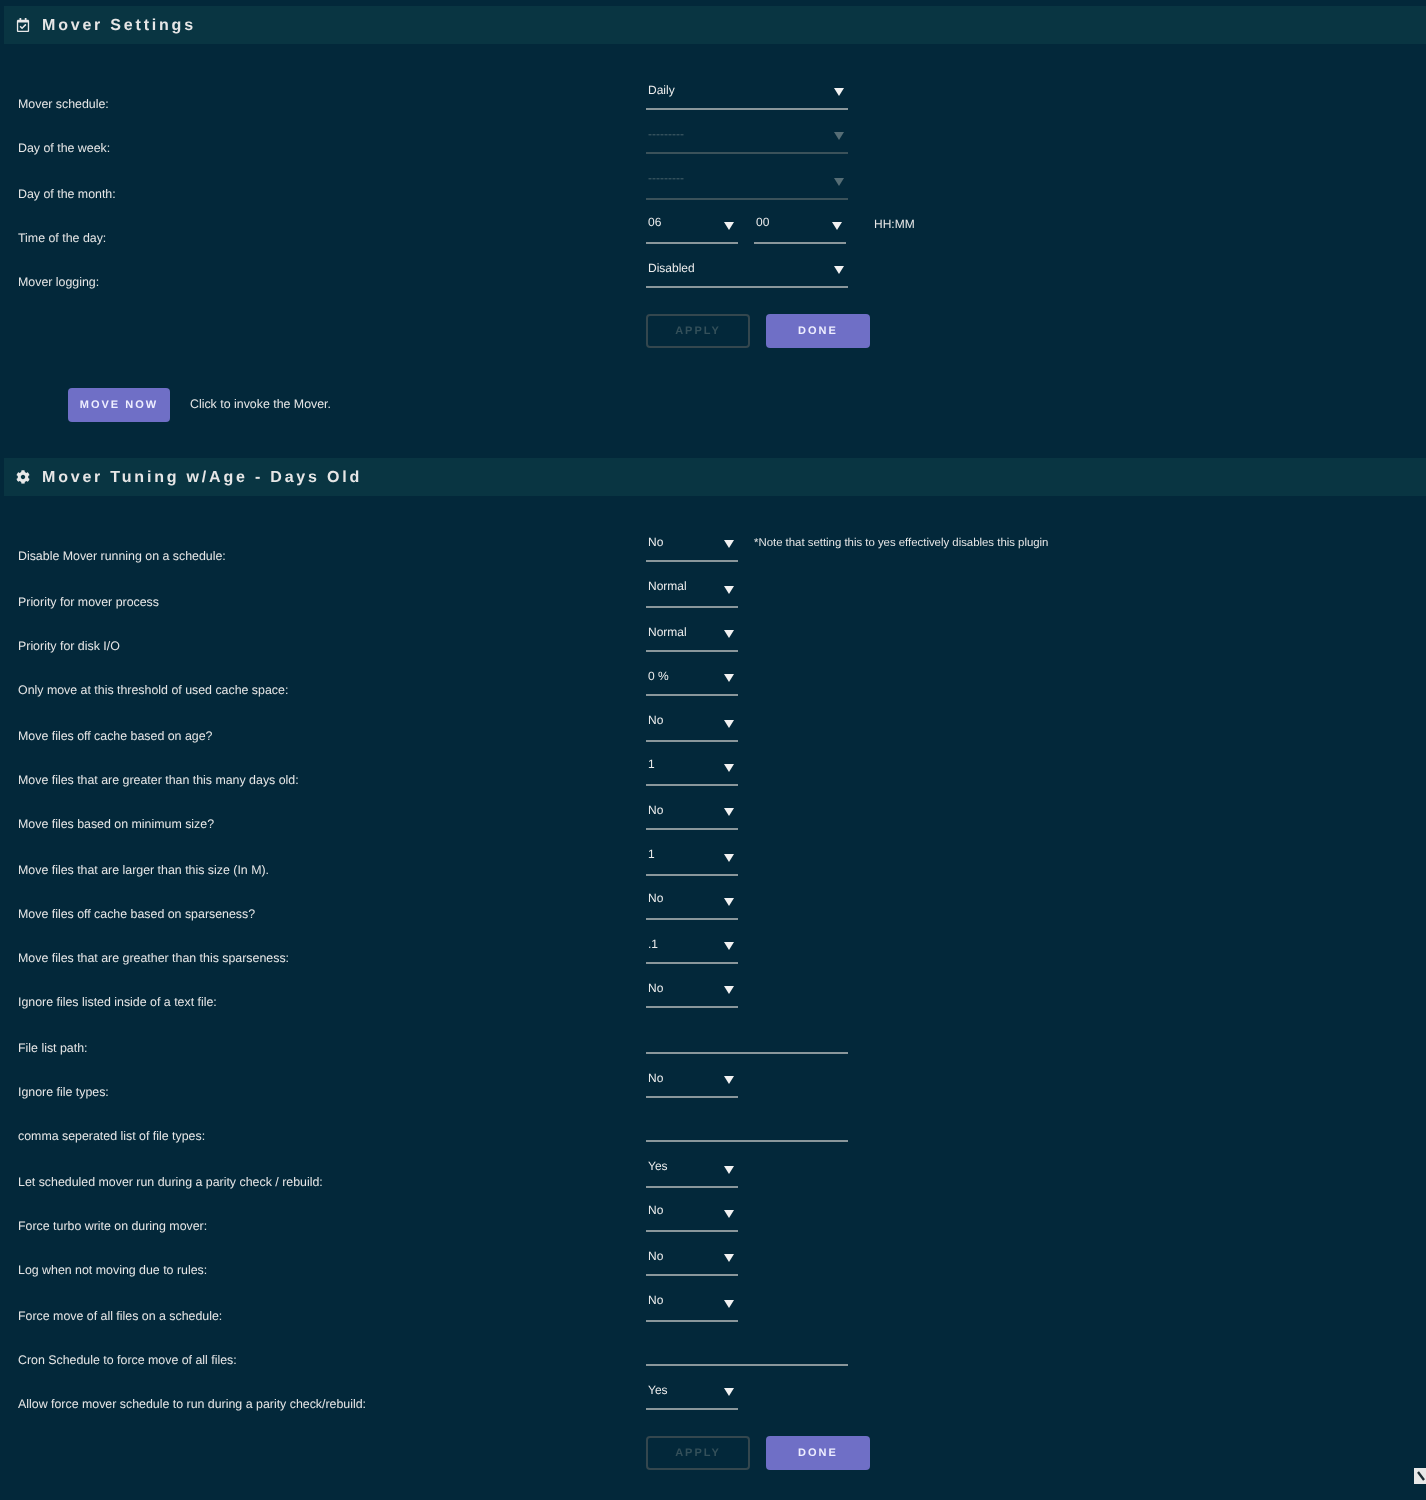 This screenshot has height=1500, width=1426. I want to click on section-title: Mover Tuning w/Age - Days Old, so click(202, 477).